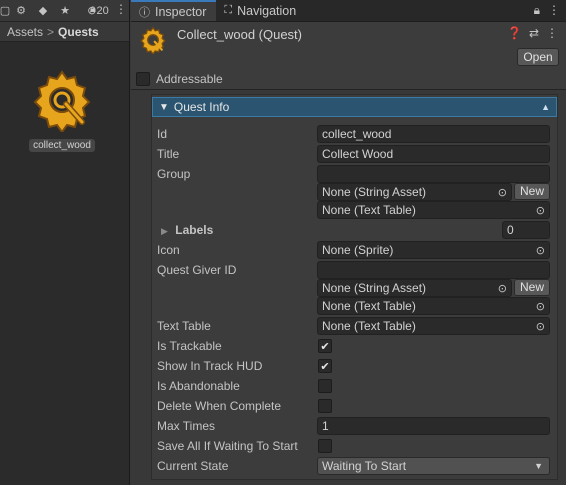  What do you see at coordinates (538, 466) in the screenshot?
I see `dropdown-caret-icon: ▼` at bounding box center [538, 466].